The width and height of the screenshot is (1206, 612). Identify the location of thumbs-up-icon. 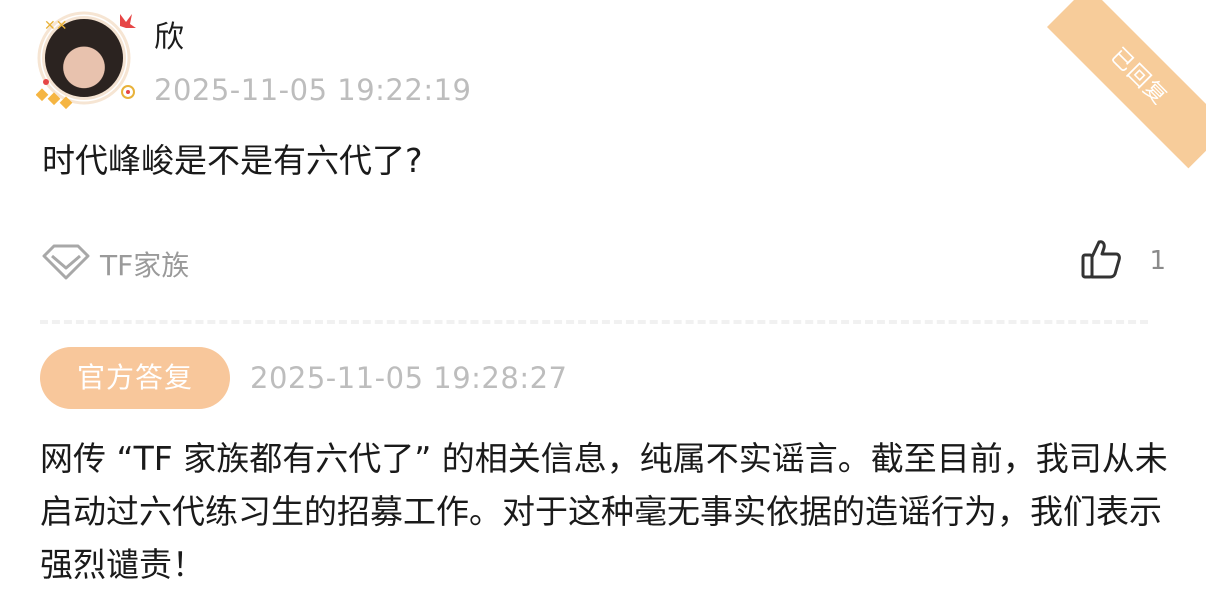
(1101, 261).